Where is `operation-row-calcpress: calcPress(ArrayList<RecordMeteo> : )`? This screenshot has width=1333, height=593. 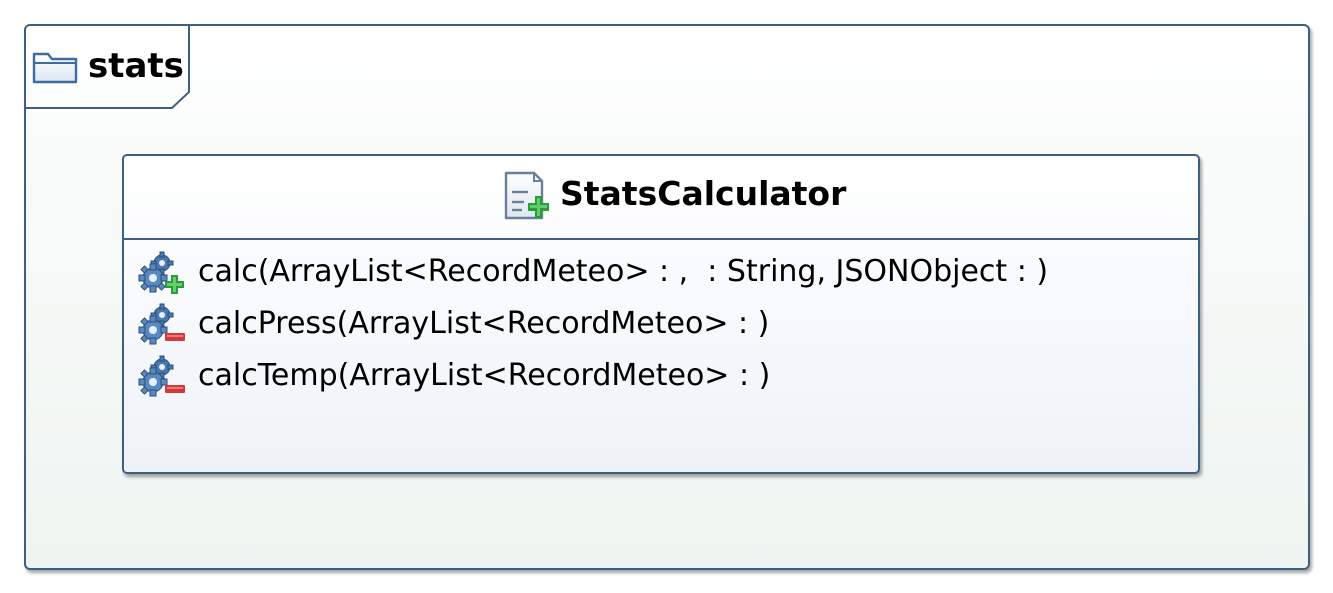 operation-row-calcpress: calcPress(ArrayList<RecordMeteo> : ) is located at coordinates (663, 328).